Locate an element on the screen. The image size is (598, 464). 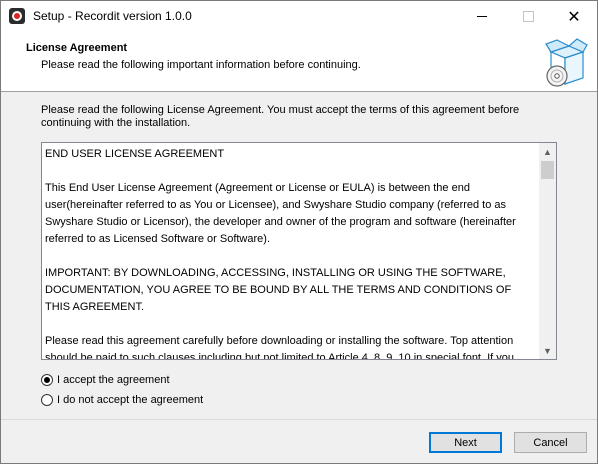
maximize-icon is located at coordinates (528, 16).